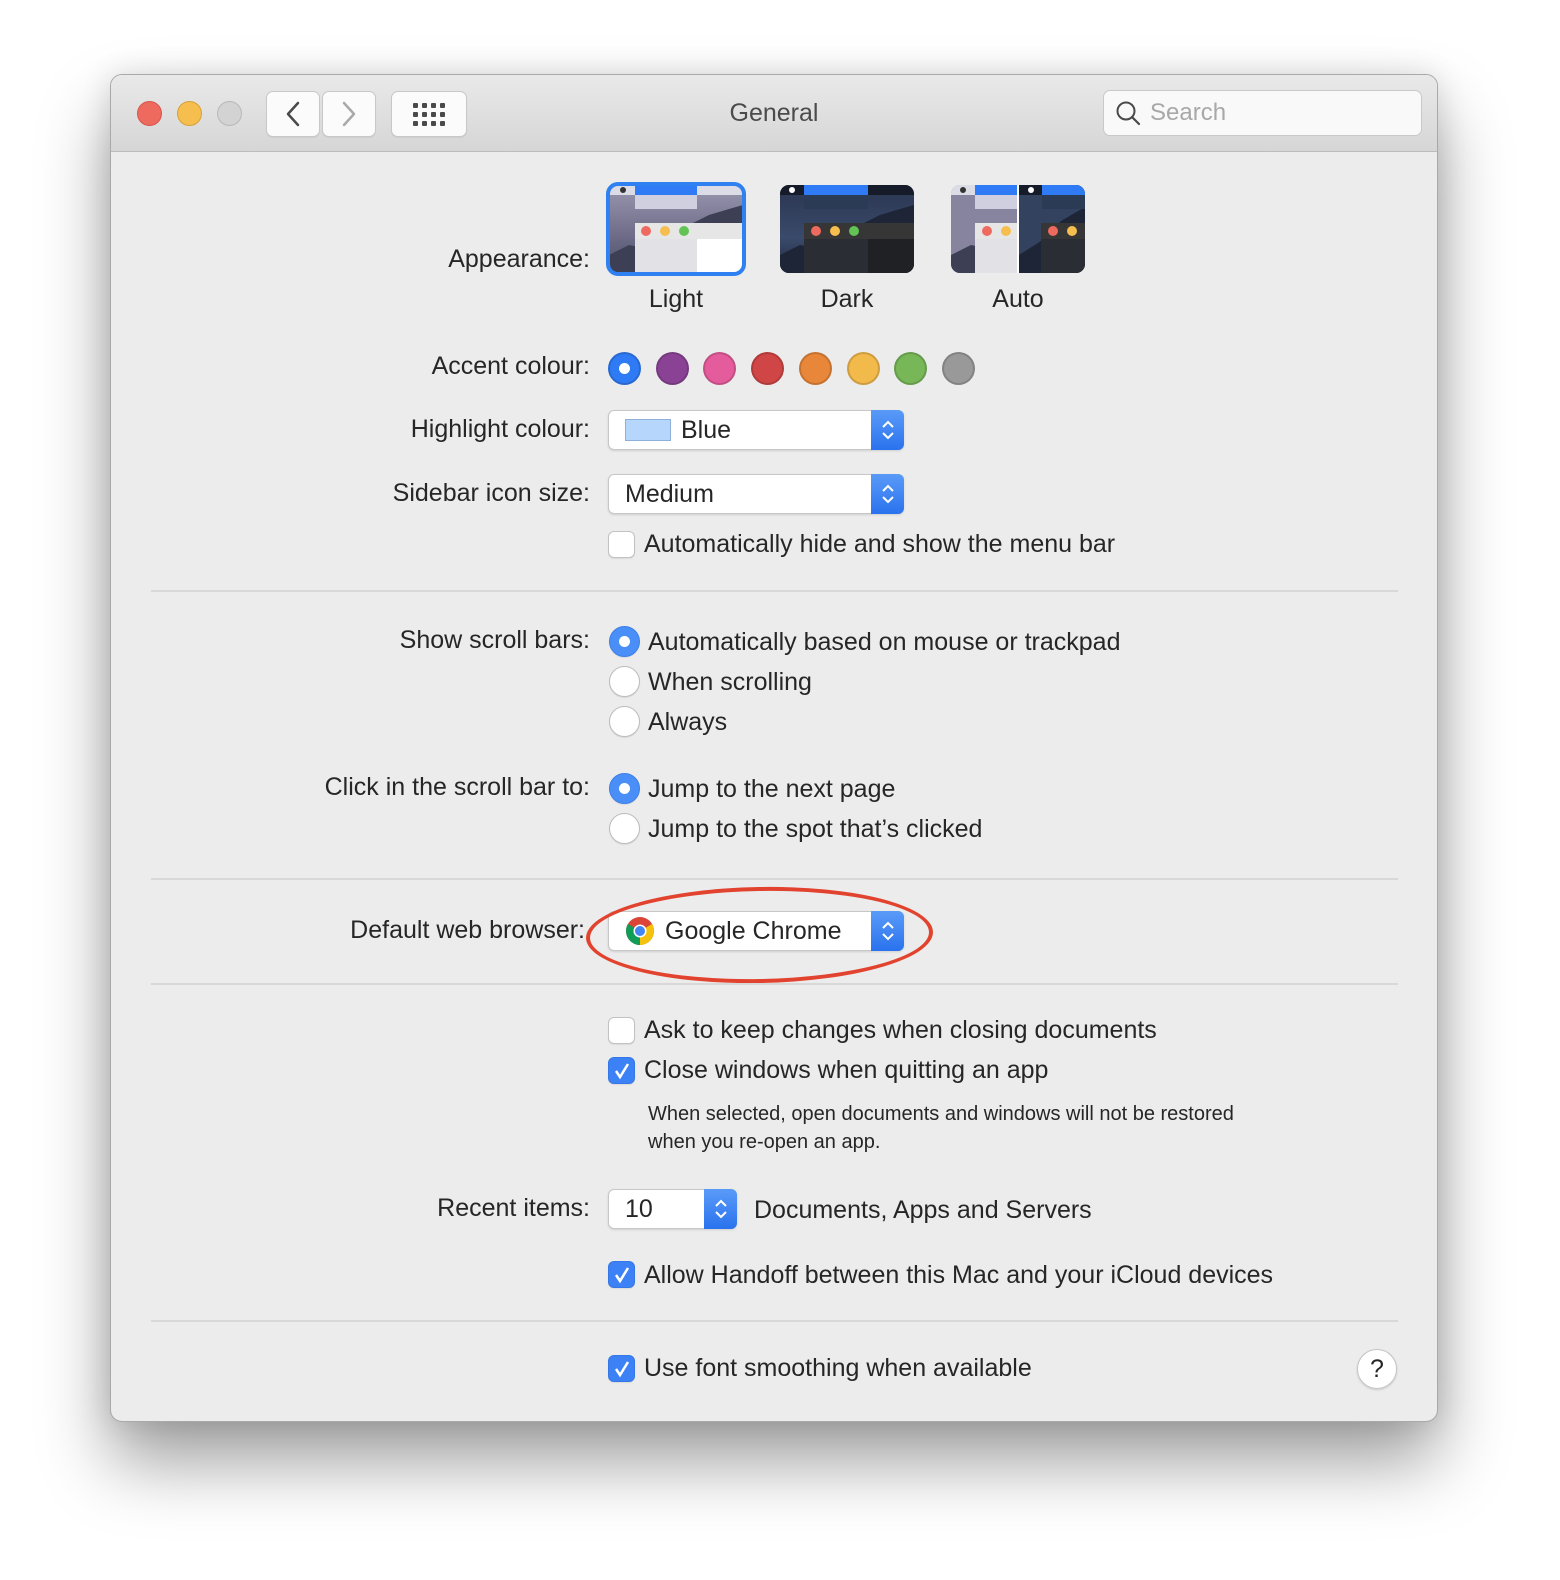 The width and height of the screenshot is (1560, 1580). What do you see at coordinates (815, 829) in the screenshot?
I see `jump-to-spot-label: Jump to the spot that’s clicked` at bounding box center [815, 829].